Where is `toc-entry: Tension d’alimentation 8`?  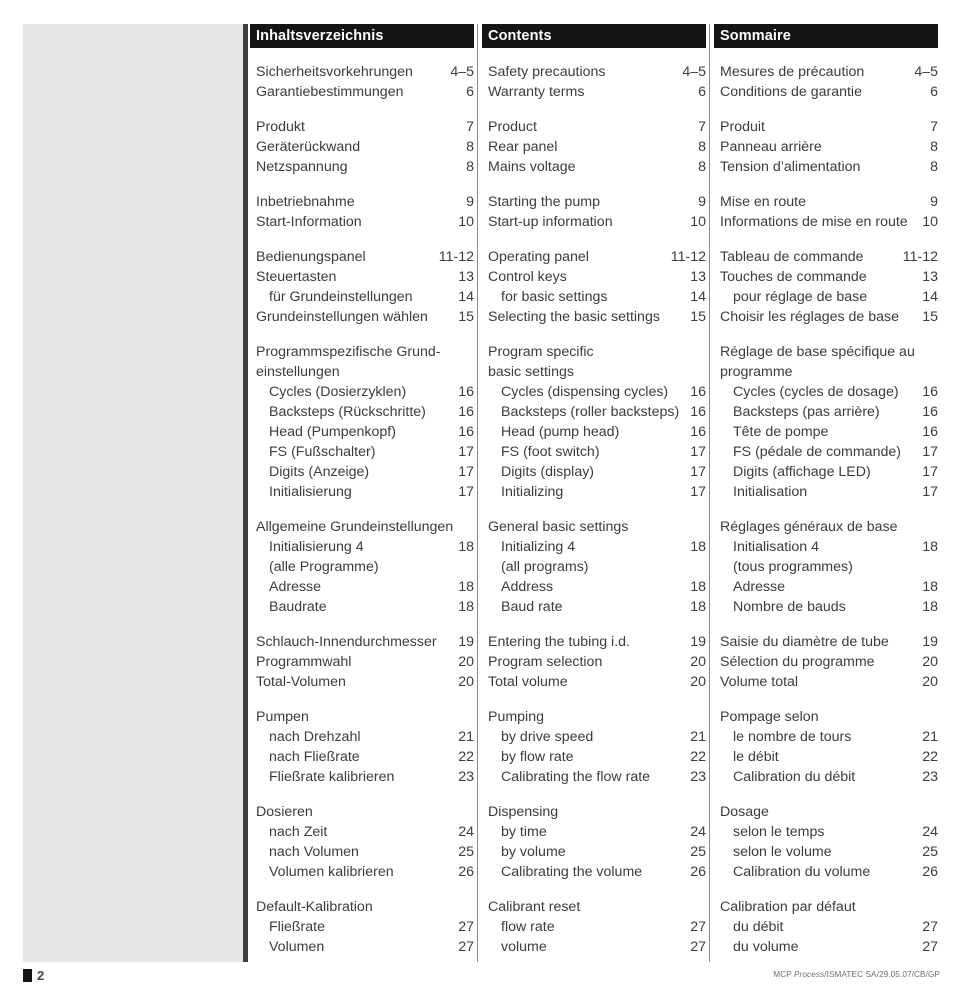
toc-entry: Tension d’alimentation 8 is located at coordinates (829, 167).